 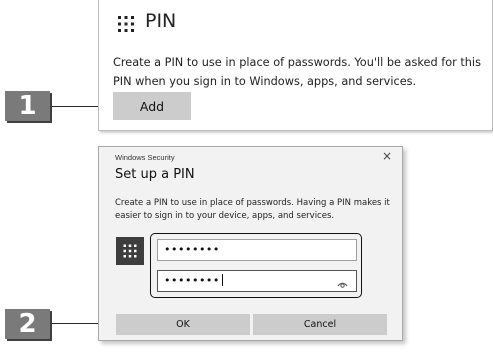 What do you see at coordinates (130, 251) in the screenshot?
I see `pin-keypad-icon` at bounding box center [130, 251].